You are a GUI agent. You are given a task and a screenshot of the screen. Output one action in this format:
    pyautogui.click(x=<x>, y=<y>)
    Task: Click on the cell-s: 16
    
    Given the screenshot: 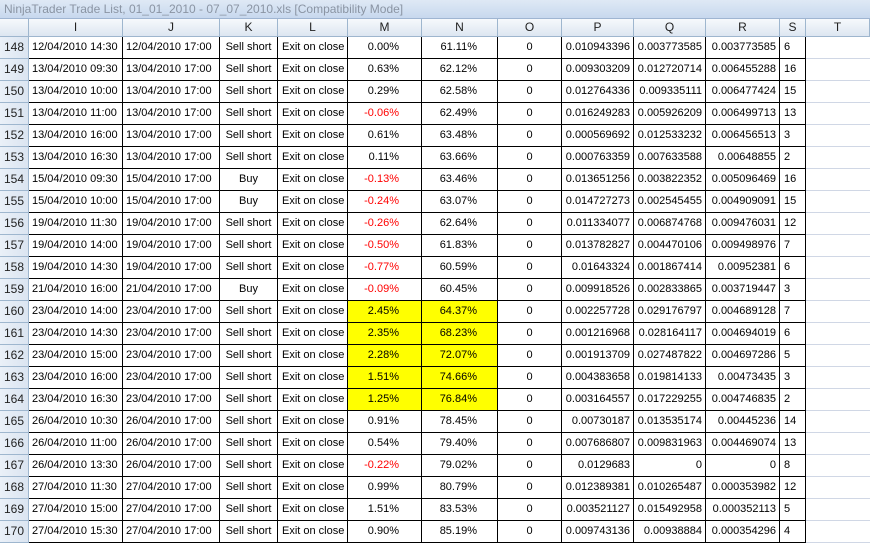 What is the action you would take?
    pyautogui.click(x=793, y=70)
    